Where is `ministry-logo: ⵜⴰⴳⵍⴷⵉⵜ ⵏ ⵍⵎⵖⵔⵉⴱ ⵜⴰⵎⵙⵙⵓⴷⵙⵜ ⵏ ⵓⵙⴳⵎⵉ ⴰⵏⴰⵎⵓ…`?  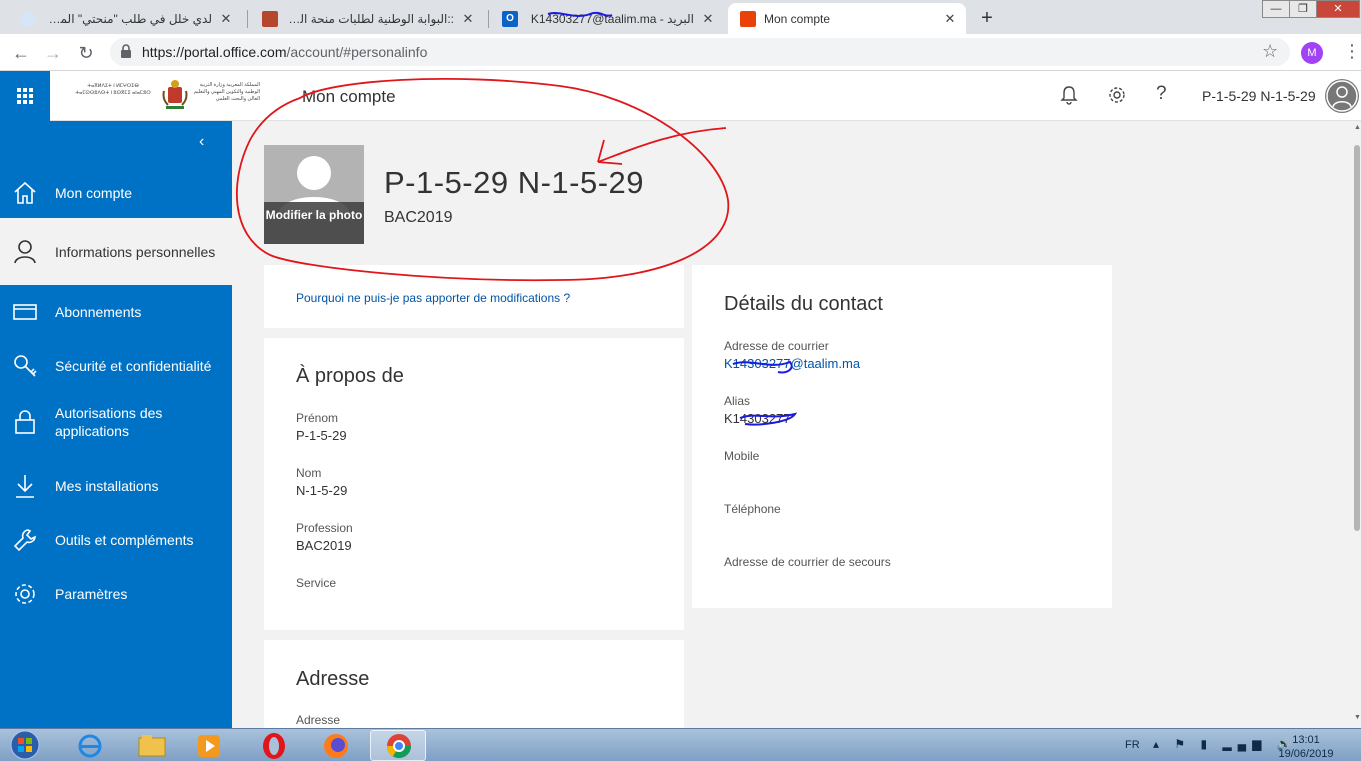 ministry-logo: ⵜⴰⴳⵍⴷⵉⵜ ⵏ ⵍⵎⵖⵔⵉⴱ ⵜⴰⵎⵙⵙⵓⴷⵙⵜ ⵏ ⵓⵙⴳⵎⵉ ⴰⵏⴰⵎⵓ… is located at coordinates (165, 96).